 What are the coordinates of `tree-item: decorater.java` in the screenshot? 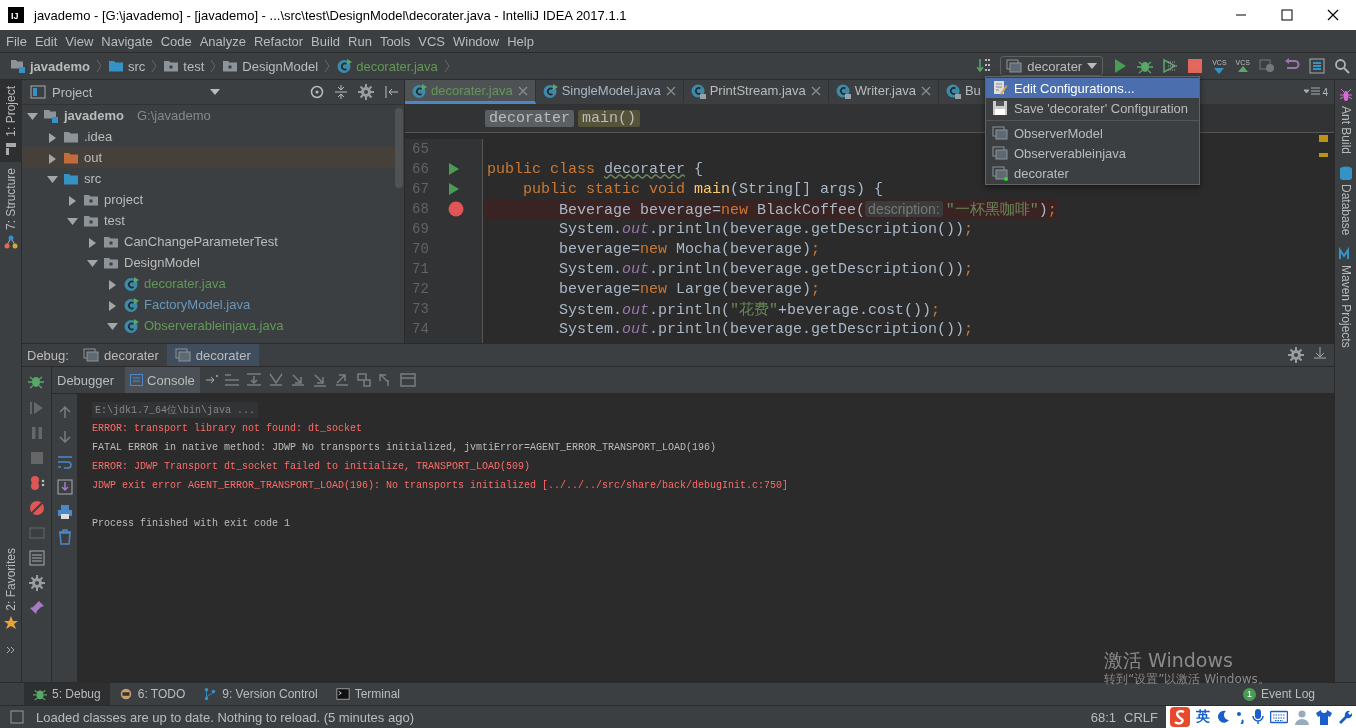 It's located at (213, 283).